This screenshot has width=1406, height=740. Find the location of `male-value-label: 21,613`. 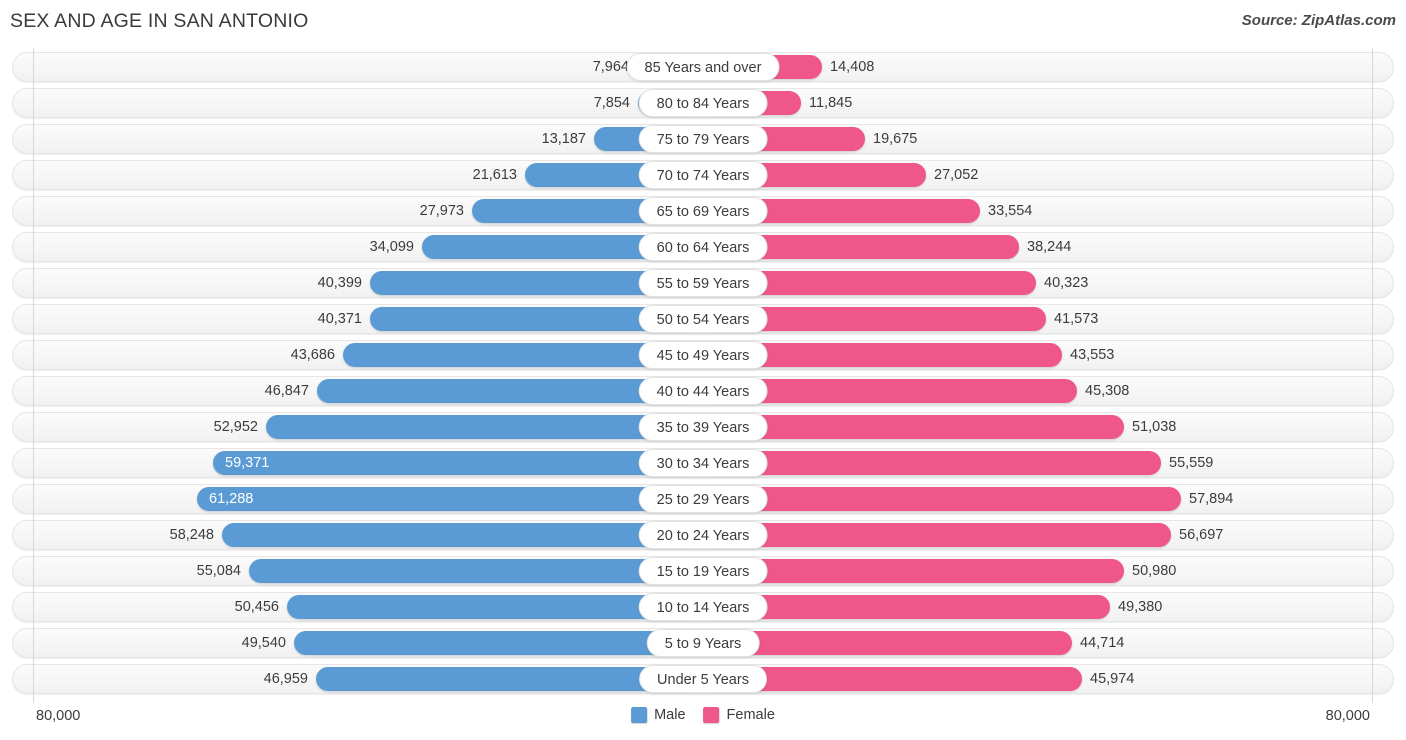

male-value-label: 21,613 is located at coordinates (494, 175).